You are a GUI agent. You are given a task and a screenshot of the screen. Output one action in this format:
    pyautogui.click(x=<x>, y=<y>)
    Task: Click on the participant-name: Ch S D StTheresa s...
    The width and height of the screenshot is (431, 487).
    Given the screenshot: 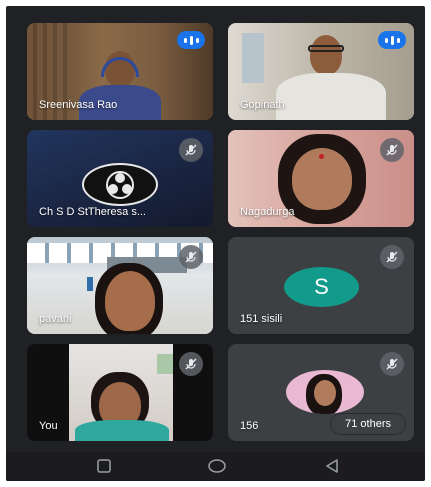 What is the action you would take?
    pyautogui.click(x=92, y=212)
    